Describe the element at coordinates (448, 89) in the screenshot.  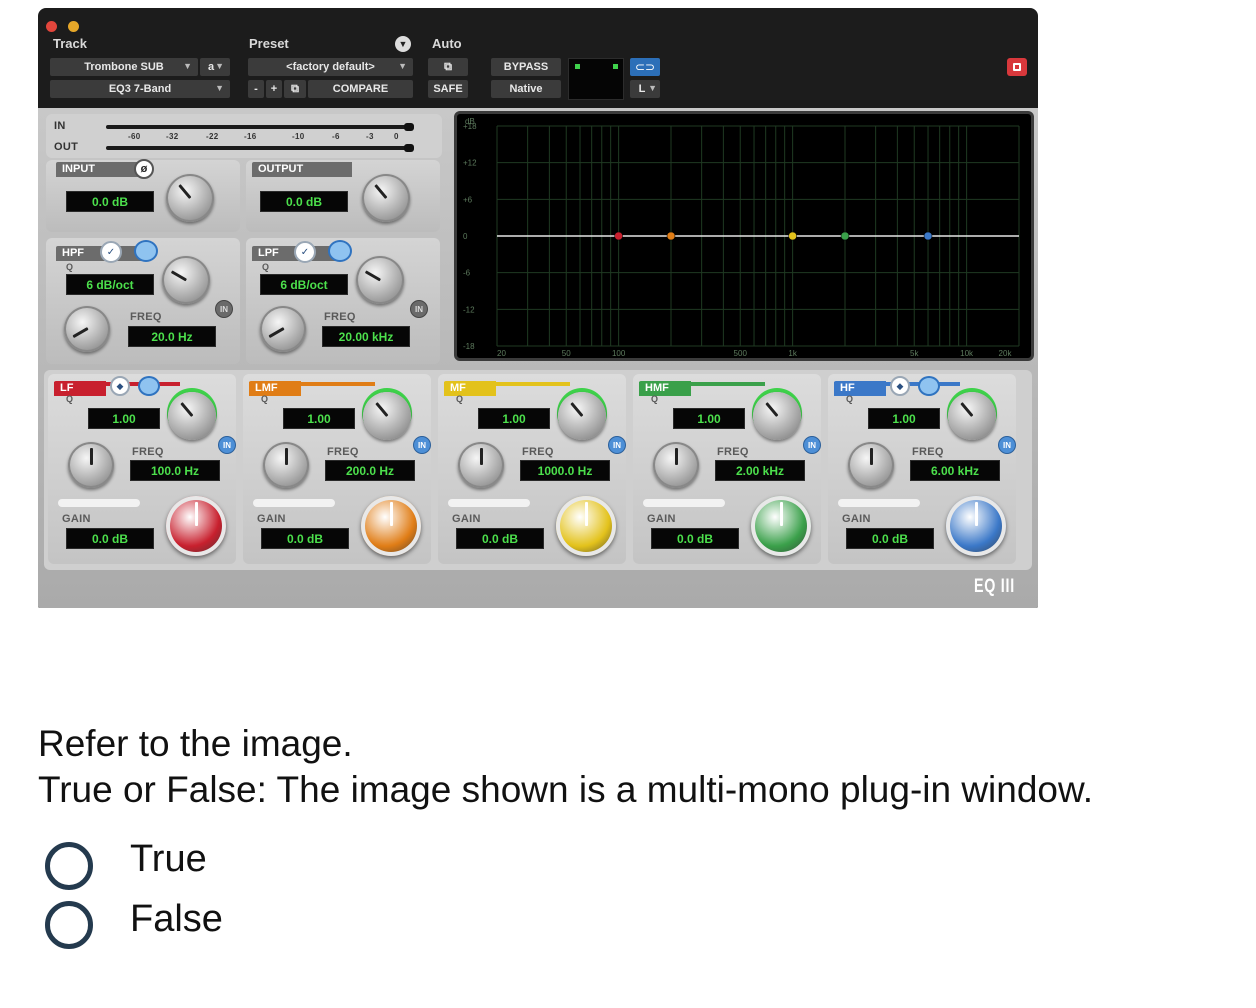
I see `safe-button: SAFE` at that location.